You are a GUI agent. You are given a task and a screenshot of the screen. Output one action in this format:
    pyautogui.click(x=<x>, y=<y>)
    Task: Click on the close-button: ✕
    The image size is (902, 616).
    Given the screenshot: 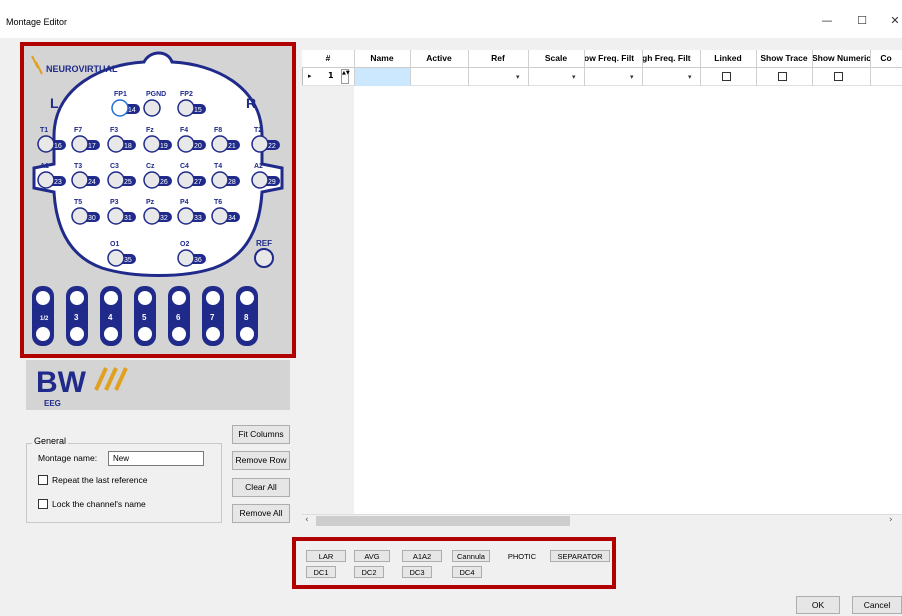 What is the action you would take?
    pyautogui.click(x=895, y=21)
    